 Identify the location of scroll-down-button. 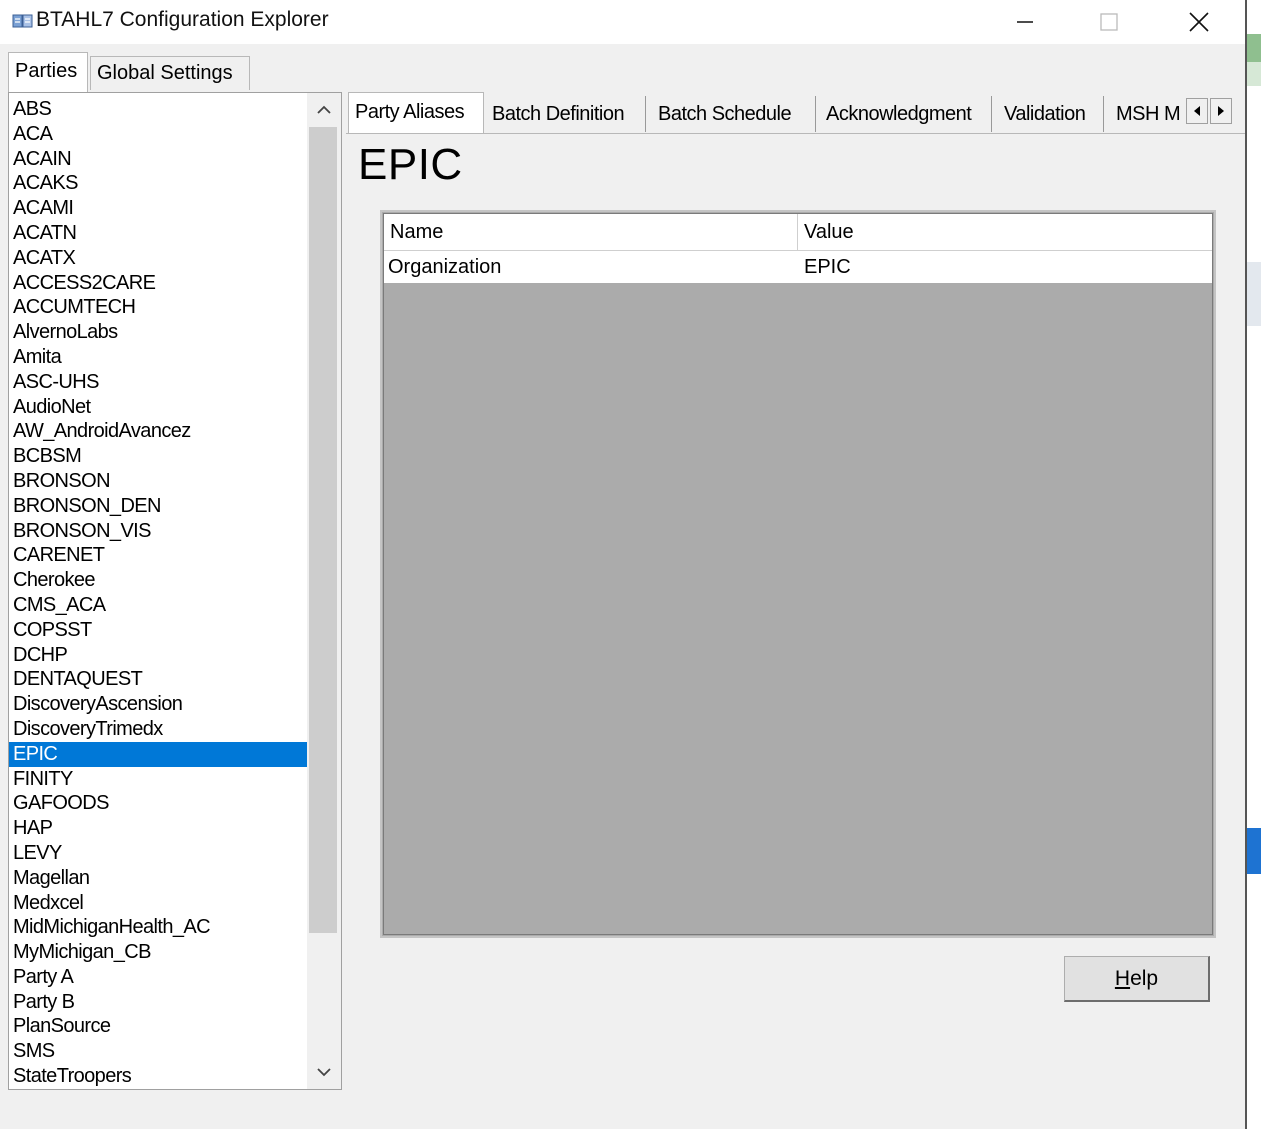
(324, 1072).